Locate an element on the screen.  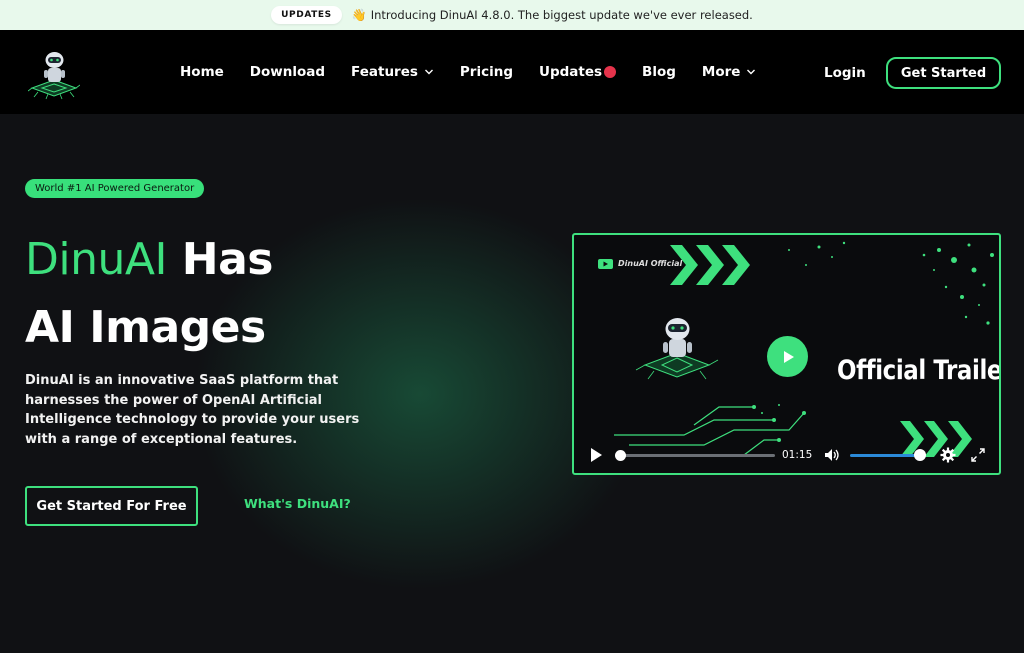
nav-features: Features is located at coordinates (392, 72).